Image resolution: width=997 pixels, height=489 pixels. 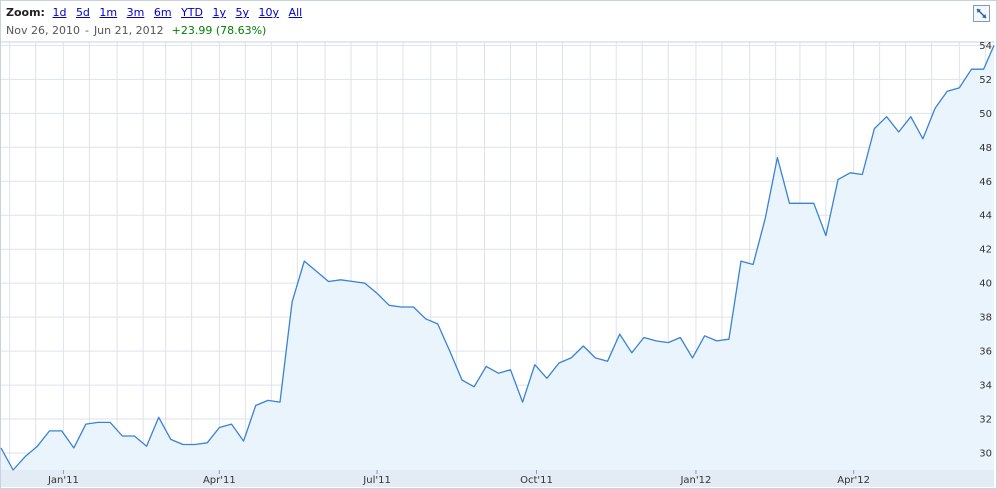 What do you see at coordinates (985, 318) in the screenshot?
I see `y-tick-label: 38` at bounding box center [985, 318].